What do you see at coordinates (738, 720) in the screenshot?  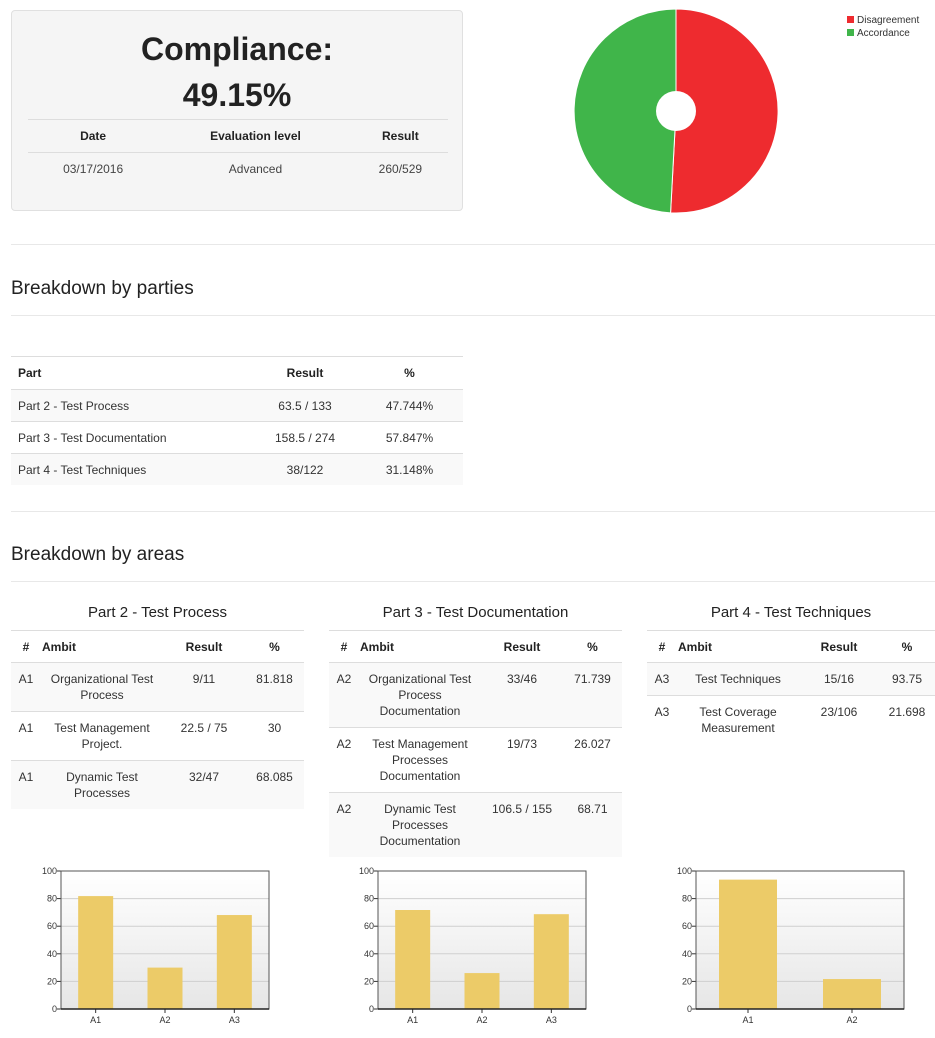 I see `area-ambit: Test Coverage Measurement` at bounding box center [738, 720].